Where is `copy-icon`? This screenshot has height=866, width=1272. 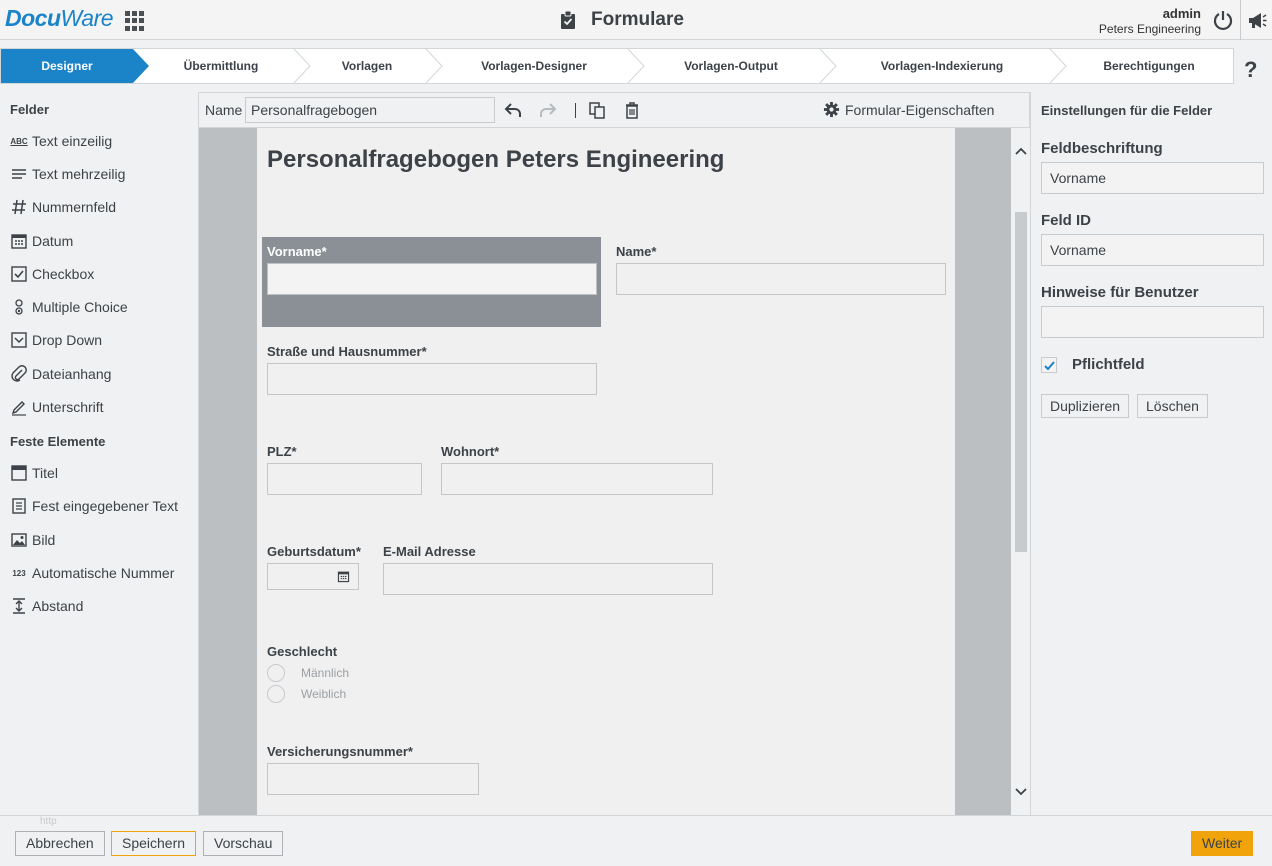 copy-icon is located at coordinates (597, 110).